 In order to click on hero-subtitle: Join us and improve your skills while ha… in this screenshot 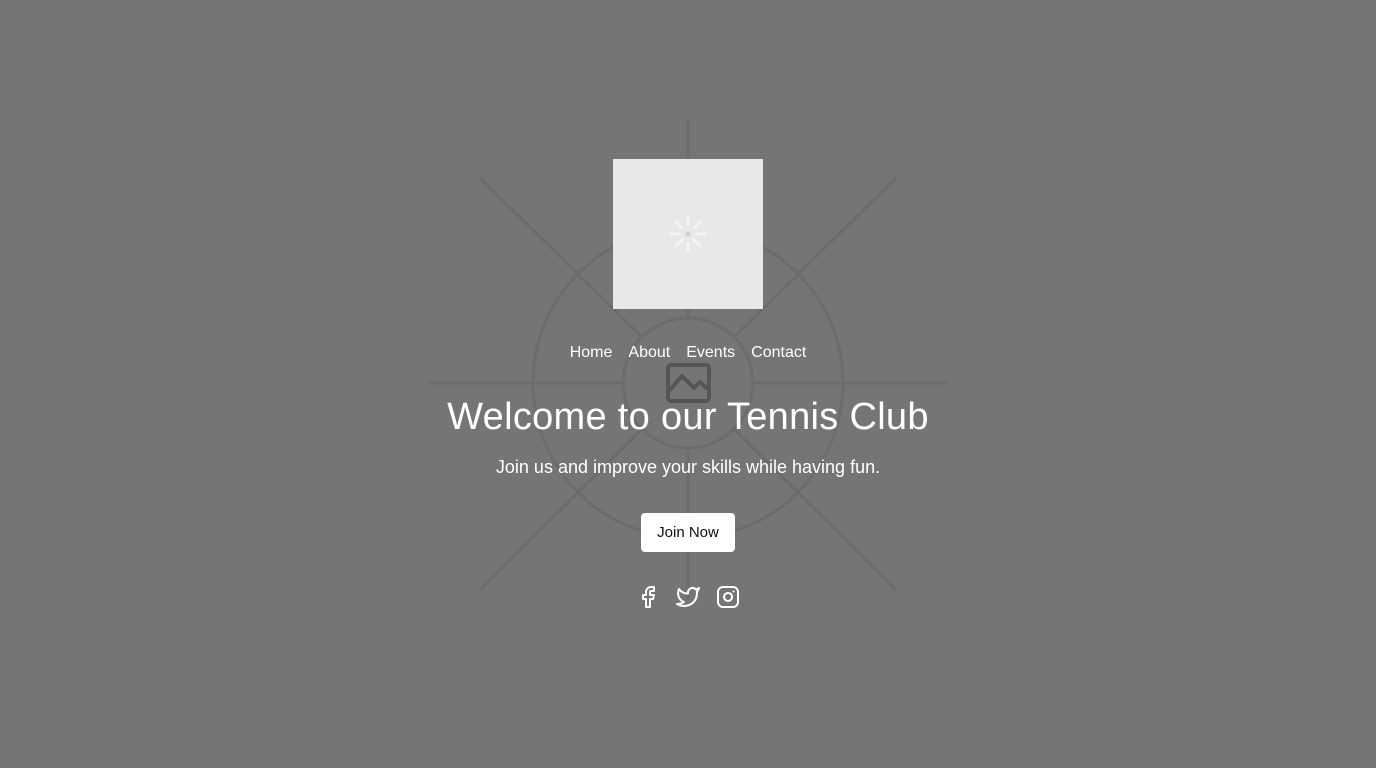, I will do `click(688, 467)`.